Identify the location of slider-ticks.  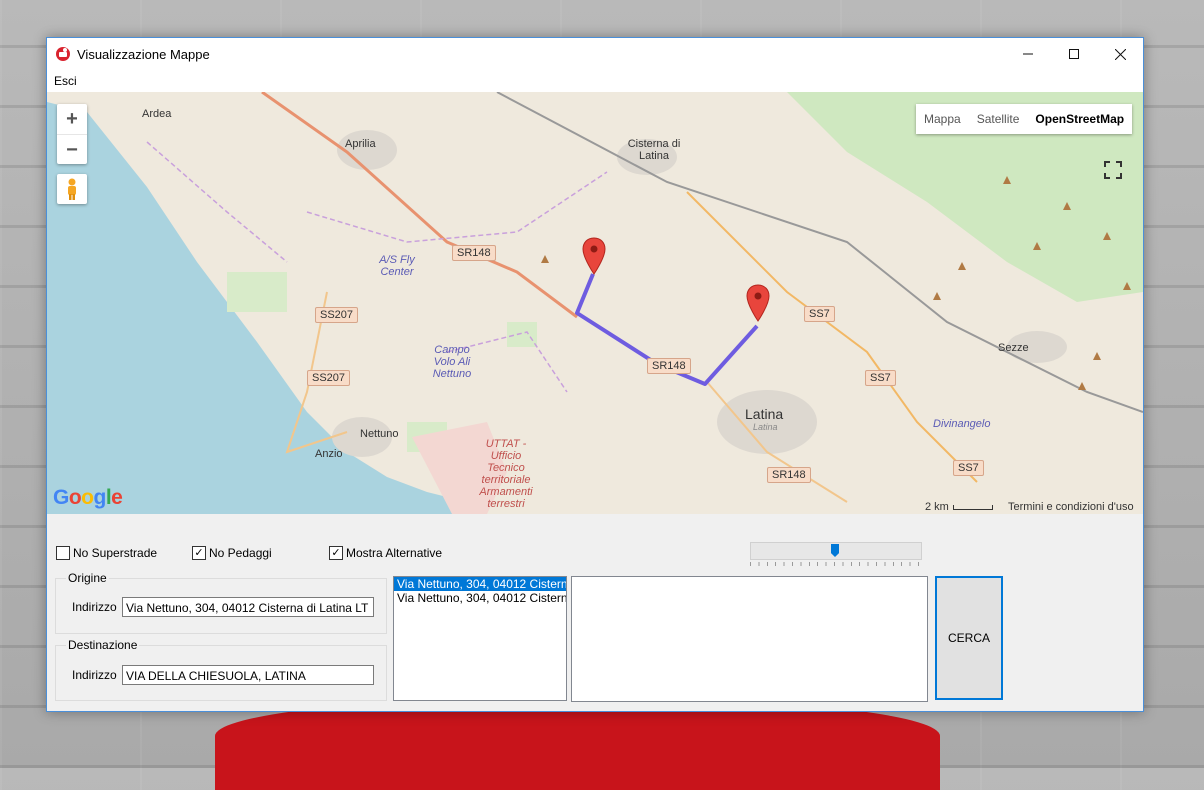
(835, 564).